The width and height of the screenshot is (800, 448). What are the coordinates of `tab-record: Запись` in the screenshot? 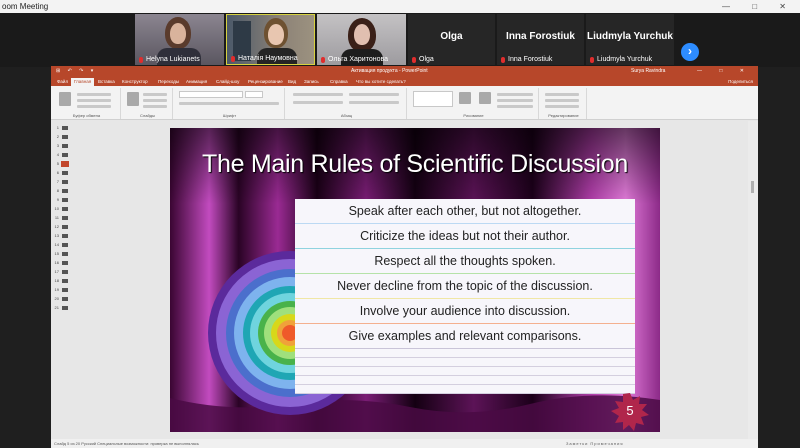 It's located at (311, 82).